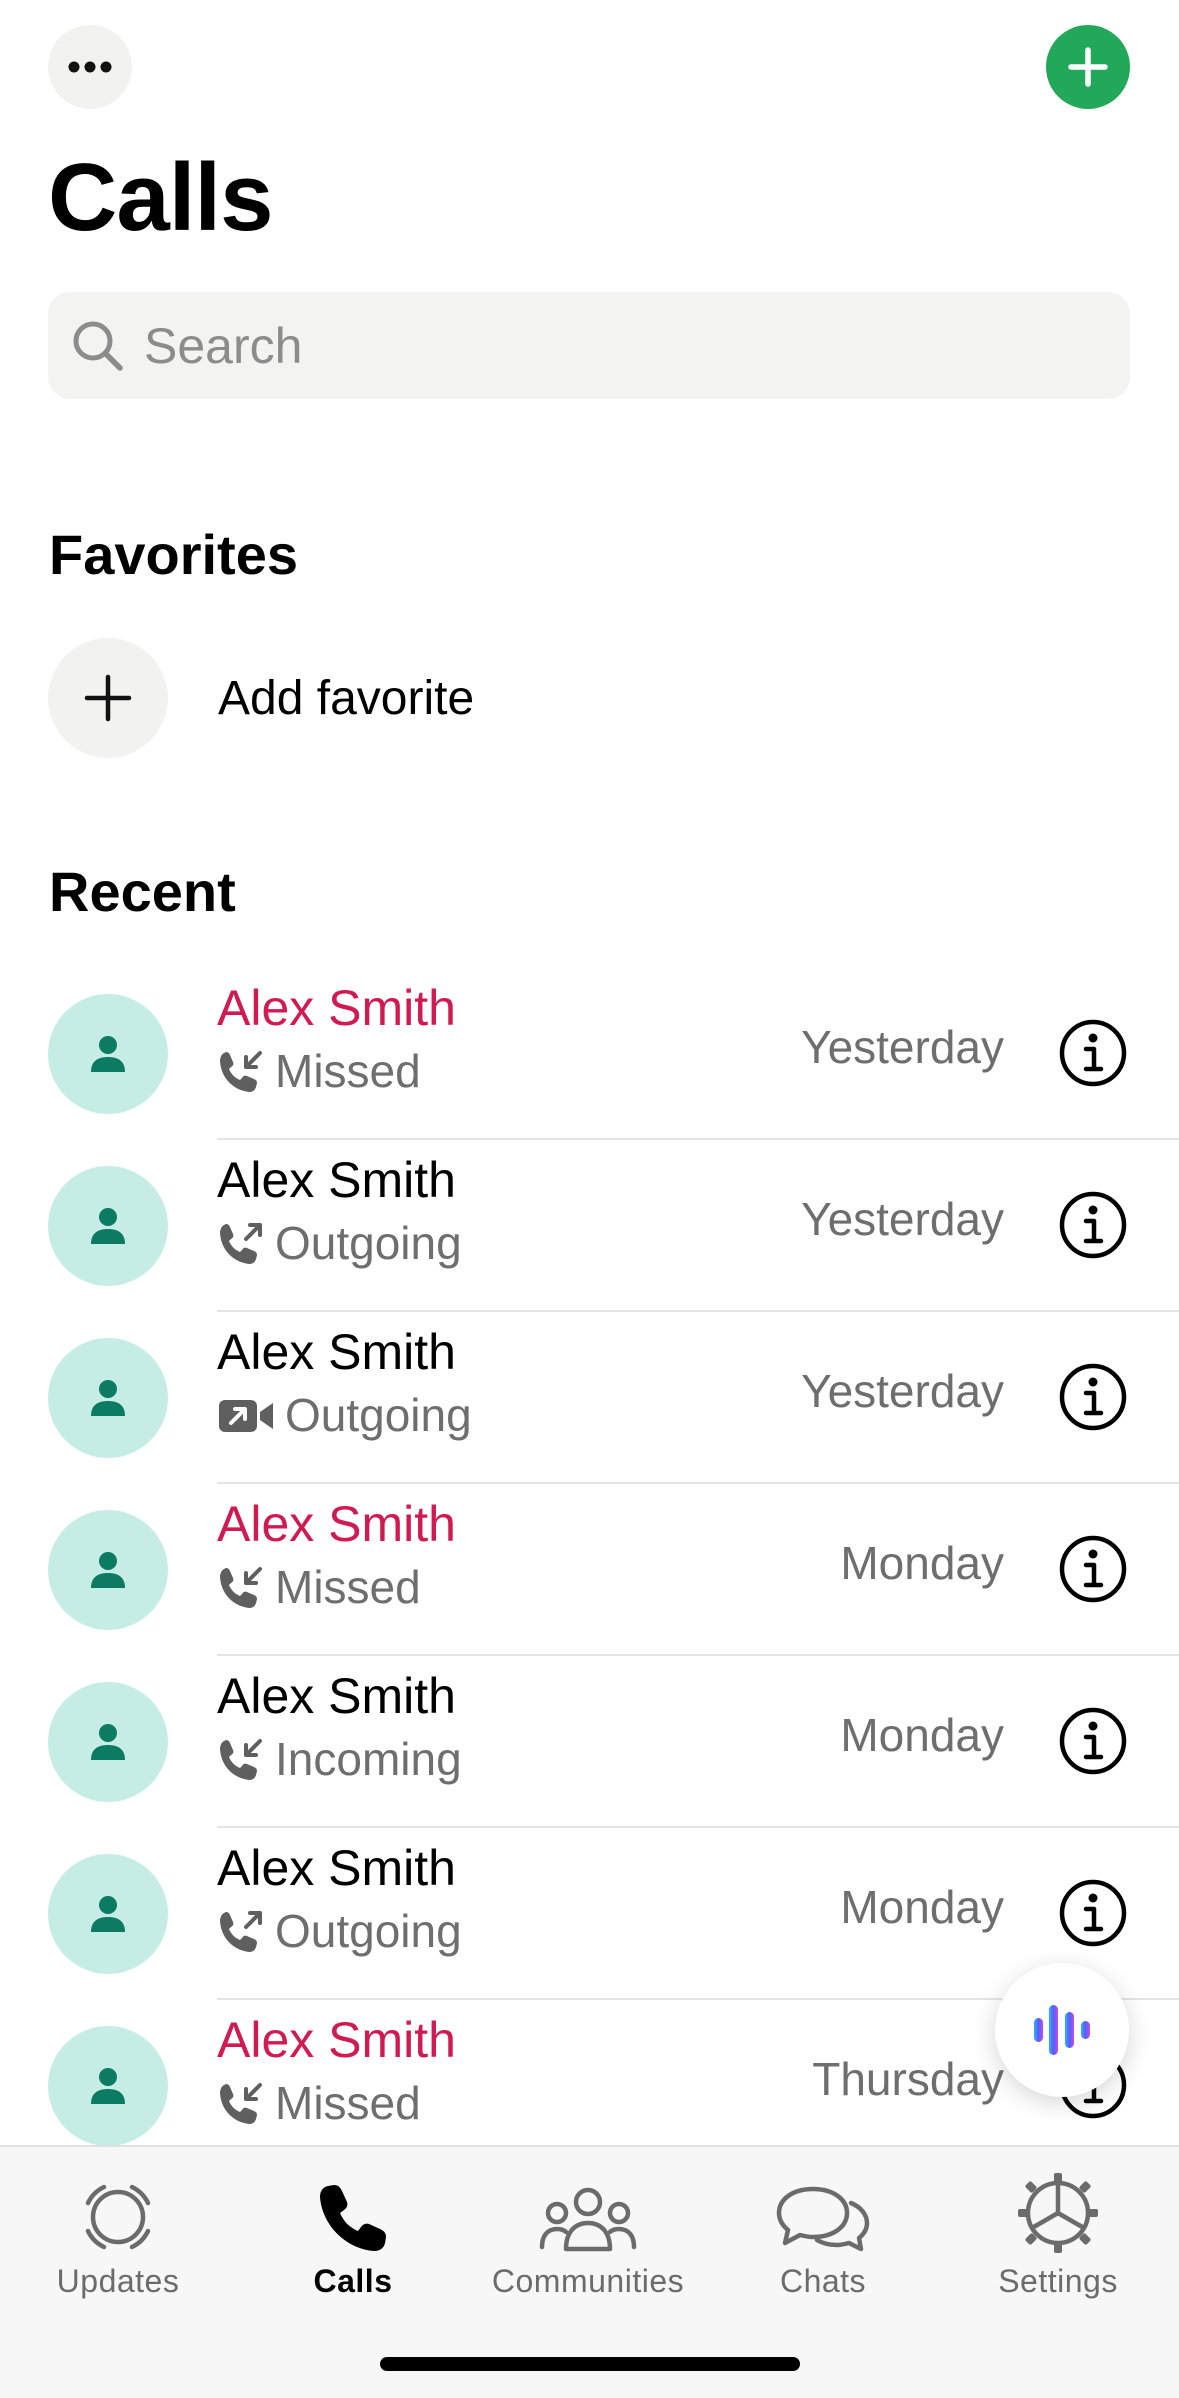 The width and height of the screenshot is (1179, 2398). What do you see at coordinates (588, 2281) in the screenshot?
I see `tab-label: Communities` at bounding box center [588, 2281].